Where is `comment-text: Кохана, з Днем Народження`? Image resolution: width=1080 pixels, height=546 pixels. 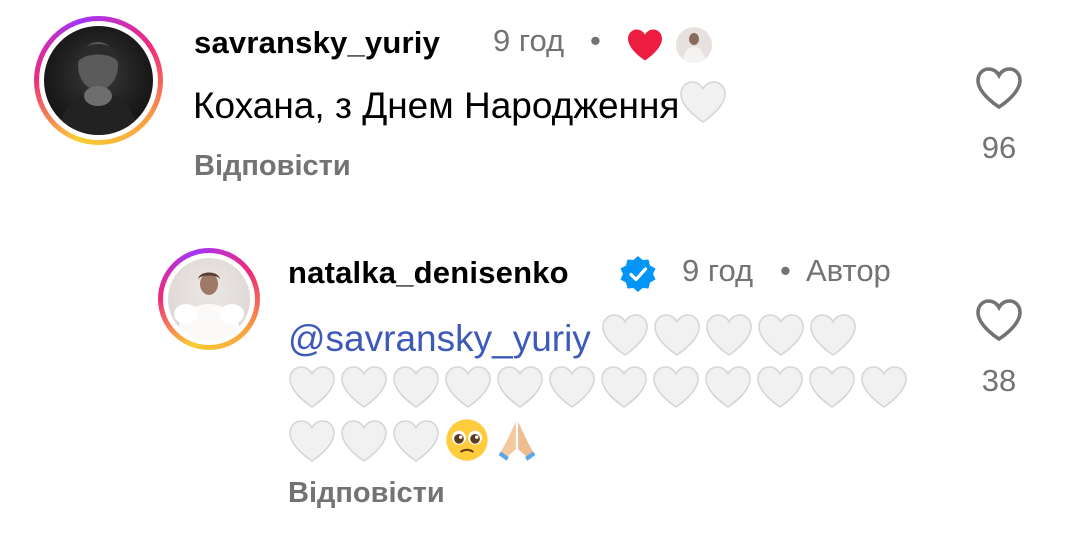 comment-text: Кохана, з Днем Народження is located at coordinates (462, 106).